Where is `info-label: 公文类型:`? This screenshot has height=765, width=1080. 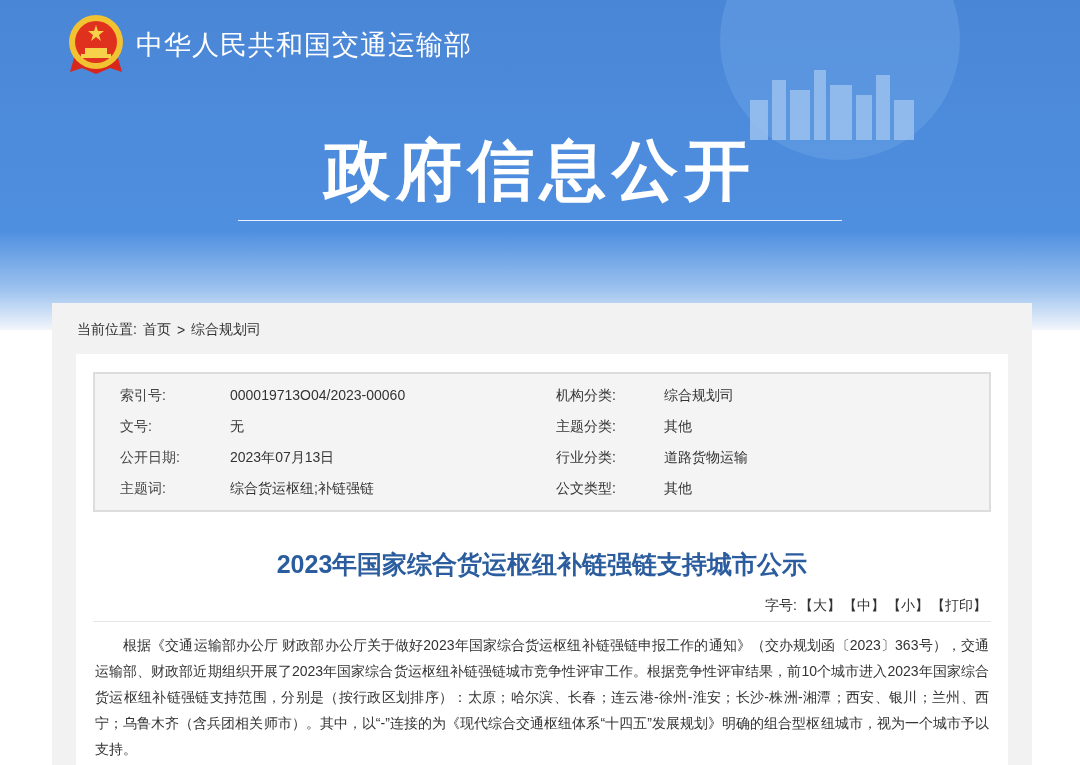 info-label: 公文类型: is located at coordinates (586, 488).